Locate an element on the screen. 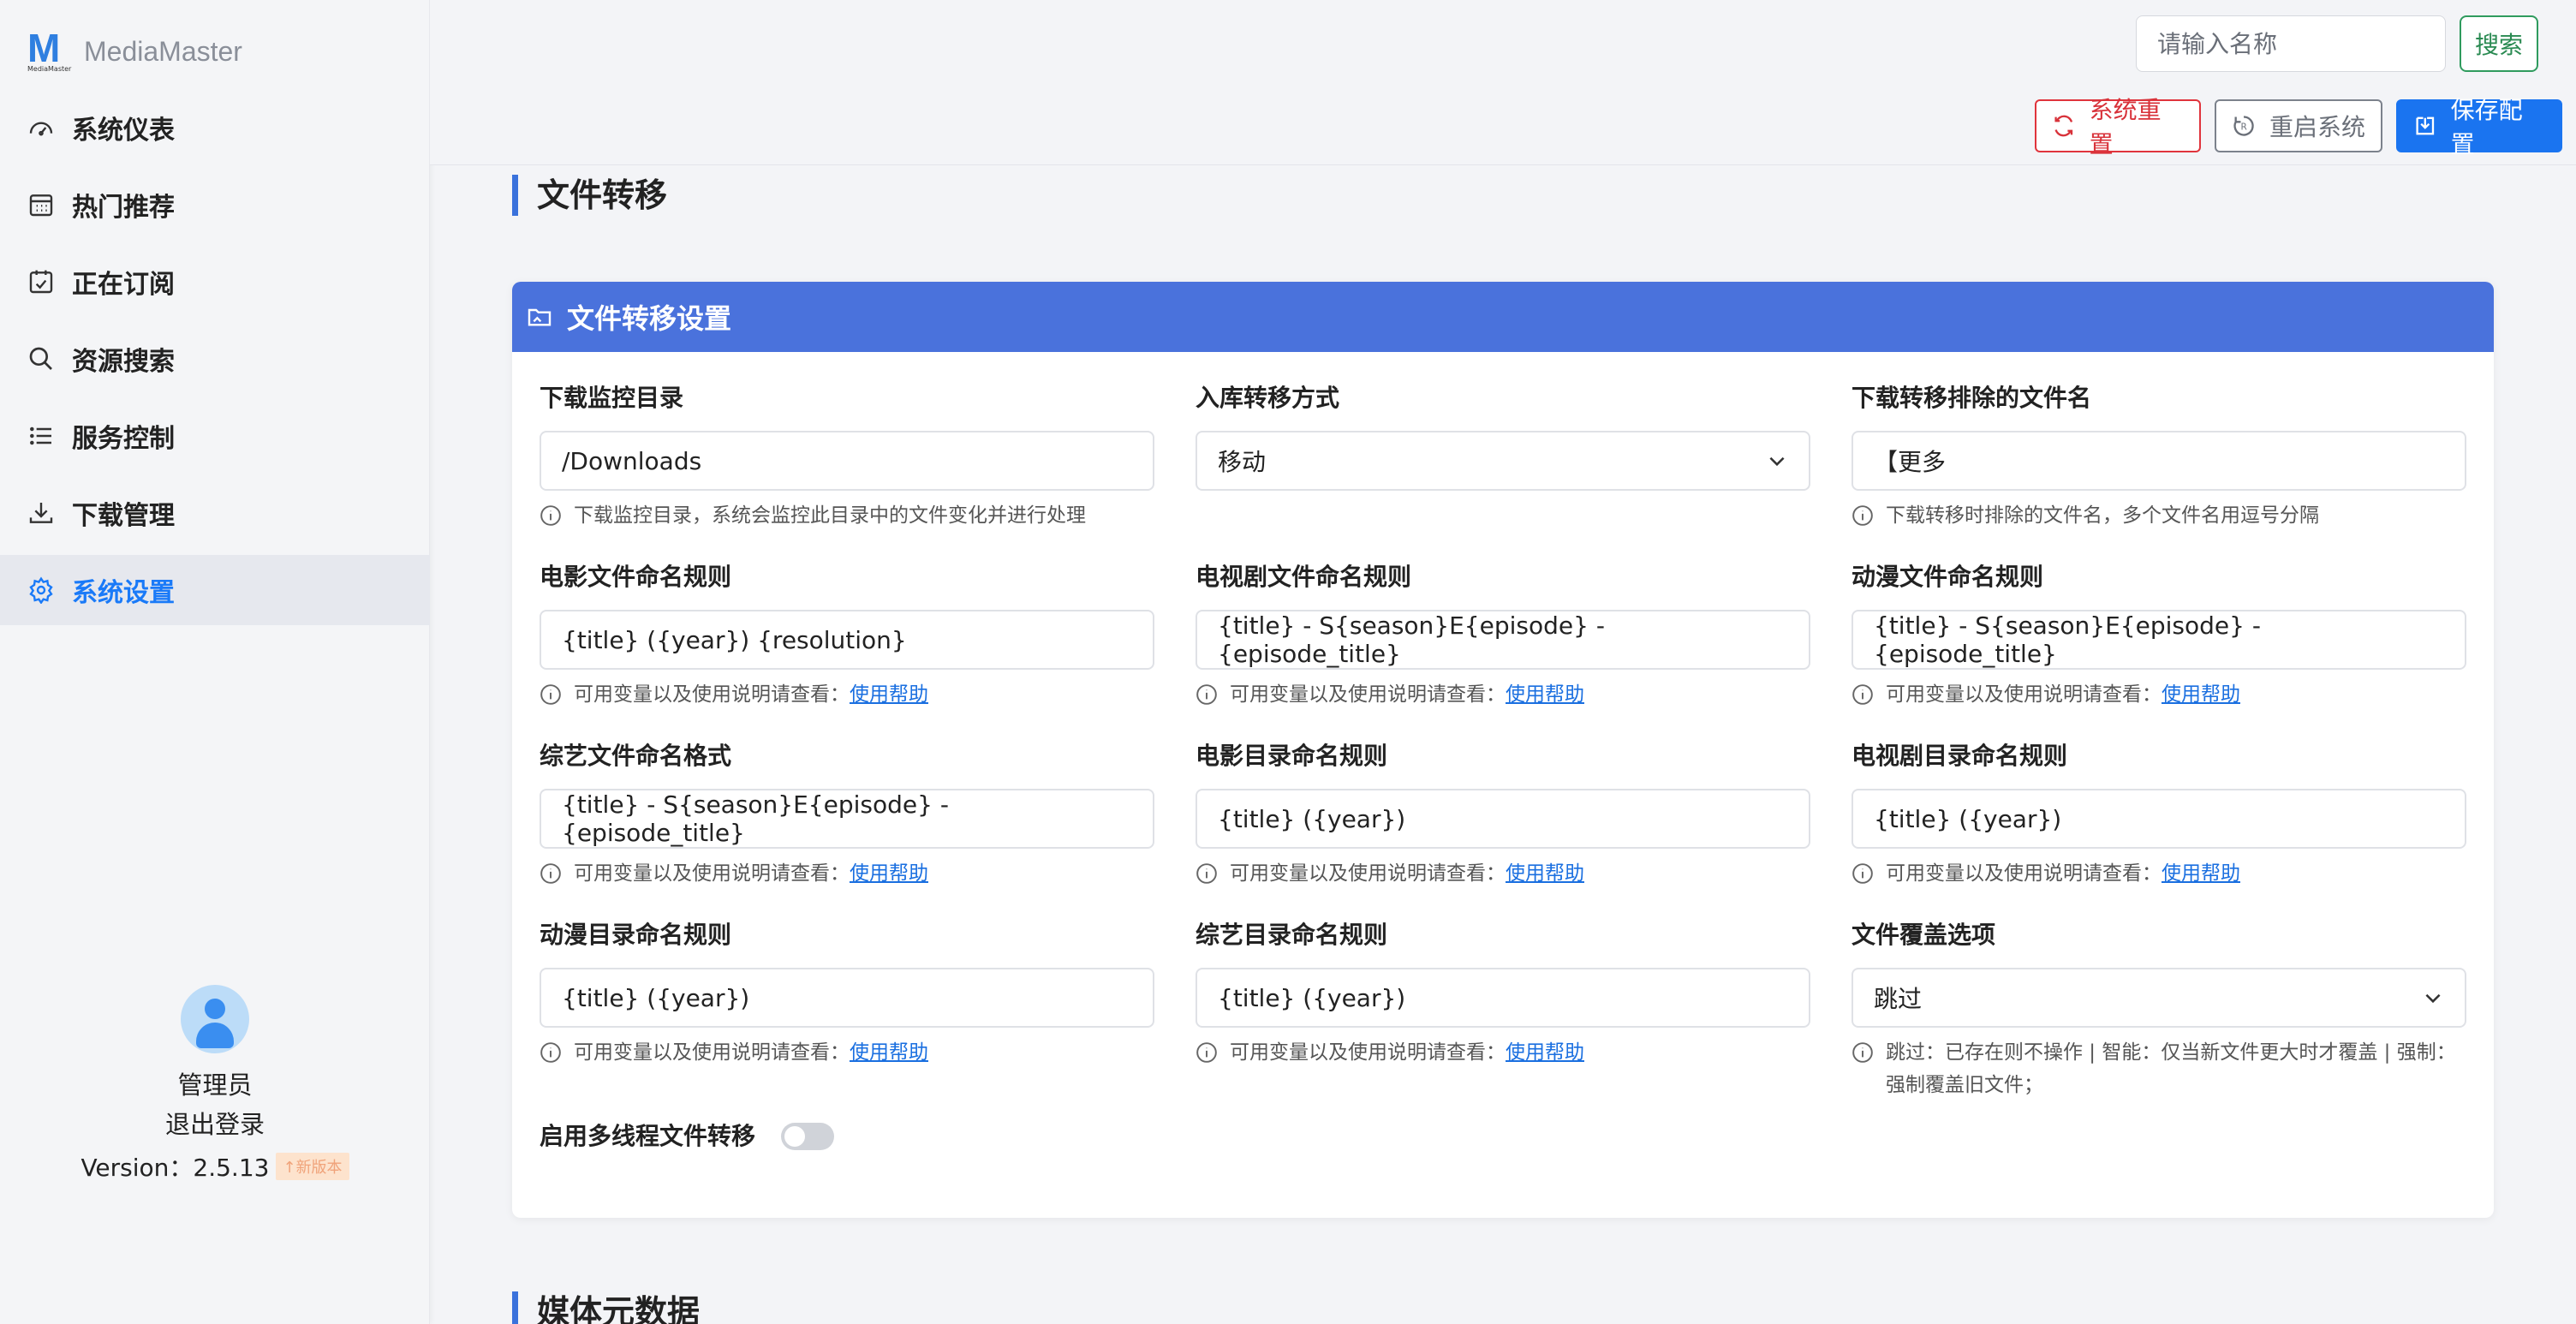 The width and height of the screenshot is (2576, 1324). restart-system-button: R 重启系统 is located at coordinates (2298, 125).